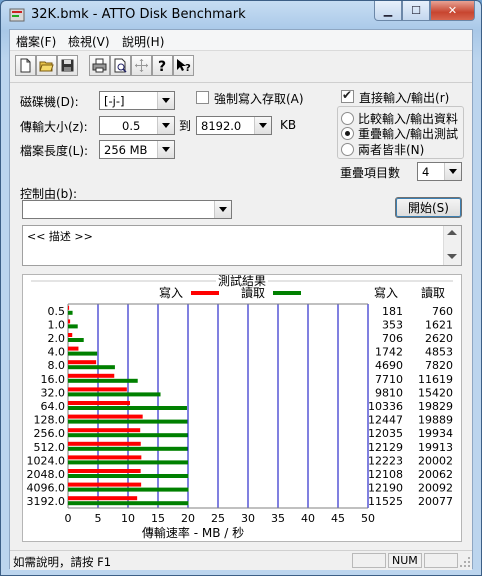  I want to click on save-disk-icon, so click(67, 65).